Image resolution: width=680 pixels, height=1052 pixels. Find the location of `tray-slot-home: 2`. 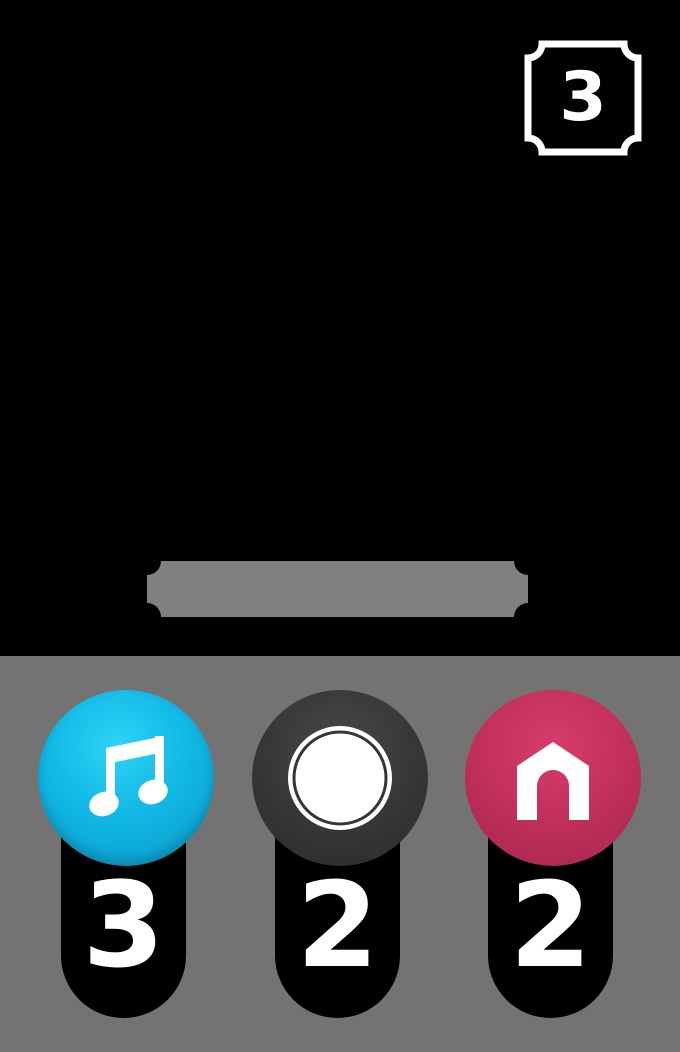

tray-slot-home: 2 is located at coordinates (554, 855).